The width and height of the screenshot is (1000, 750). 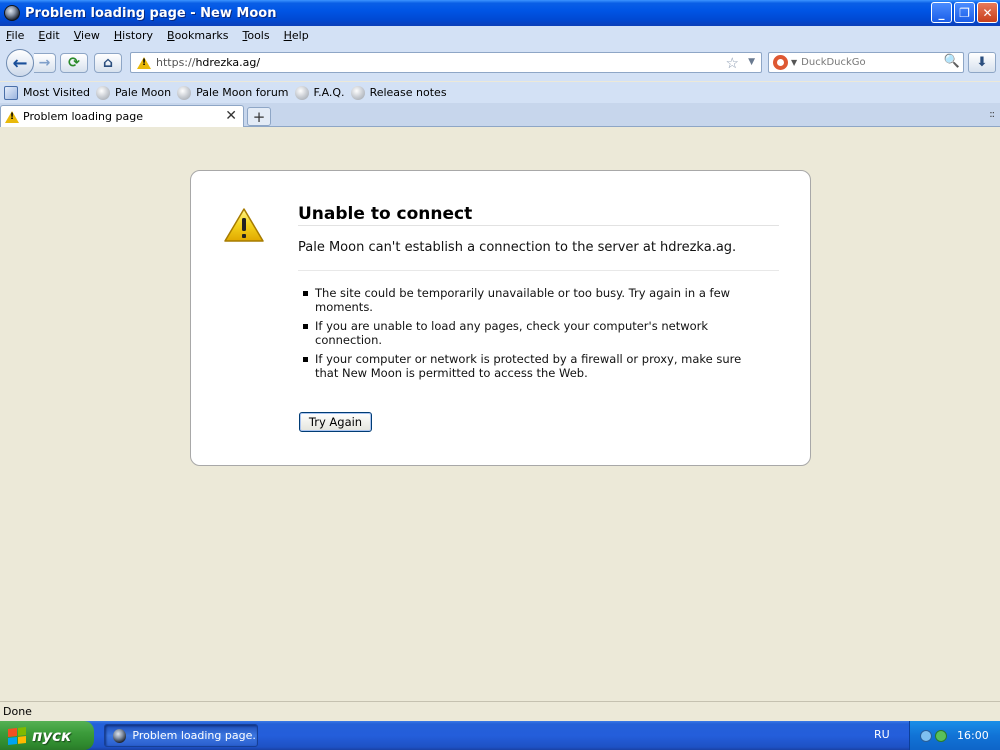 What do you see at coordinates (151, 13) in the screenshot?
I see `window-title: Problem loading page - New Moon` at bounding box center [151, 13].